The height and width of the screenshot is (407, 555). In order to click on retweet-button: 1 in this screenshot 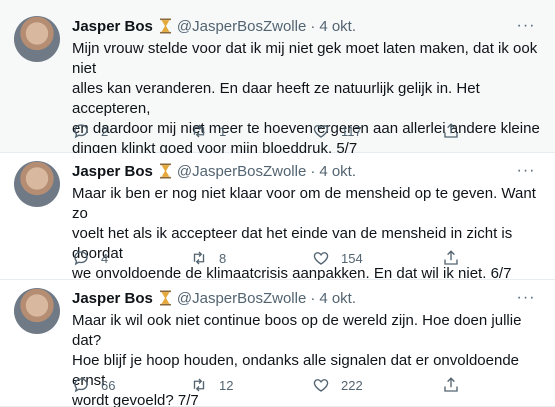, I will do `click(208, 131)`.